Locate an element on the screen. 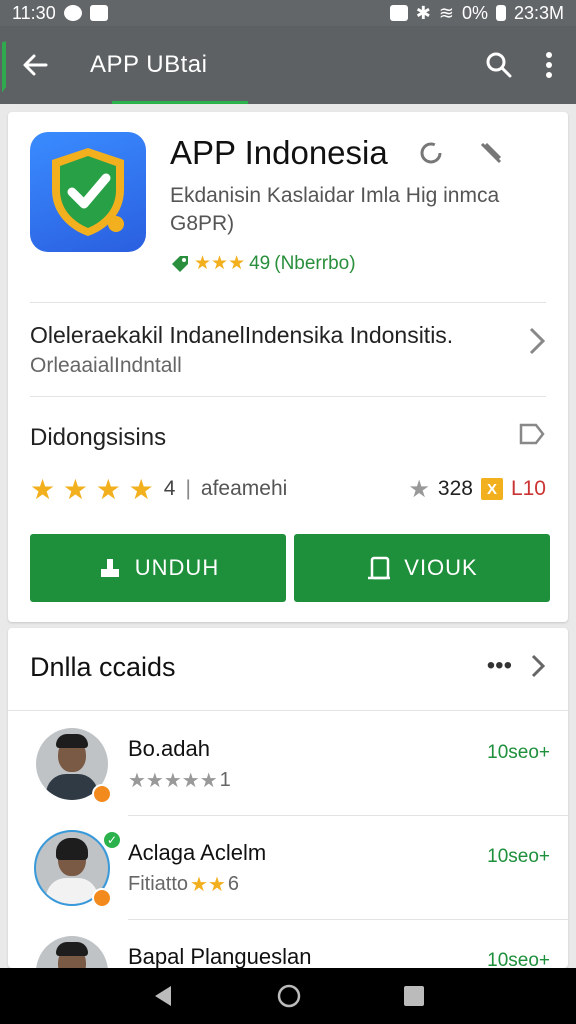 The width and height of the screenshot is (576, 1024). rating-total: 328 is located at coordinates (455, 488).